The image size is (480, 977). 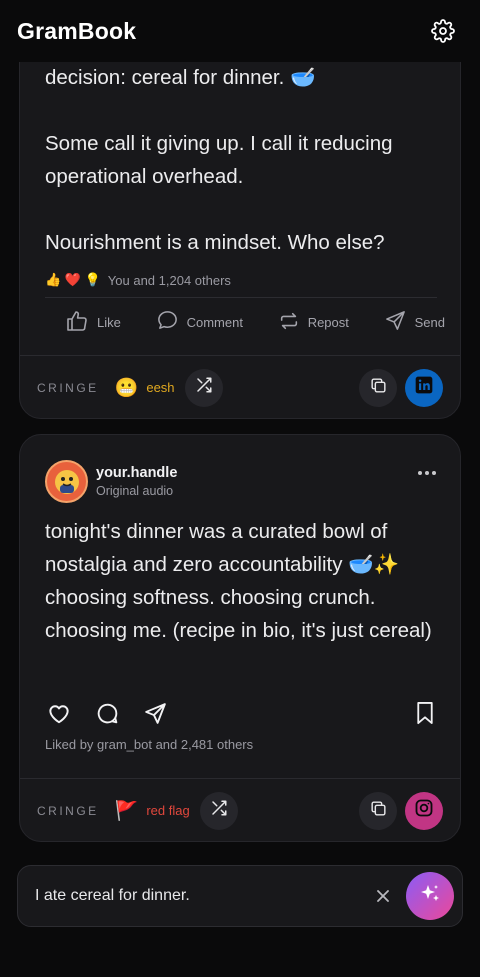 I want to click on post-line: Nourishment is a mindset. Who else?, so click(x=215, y=242).